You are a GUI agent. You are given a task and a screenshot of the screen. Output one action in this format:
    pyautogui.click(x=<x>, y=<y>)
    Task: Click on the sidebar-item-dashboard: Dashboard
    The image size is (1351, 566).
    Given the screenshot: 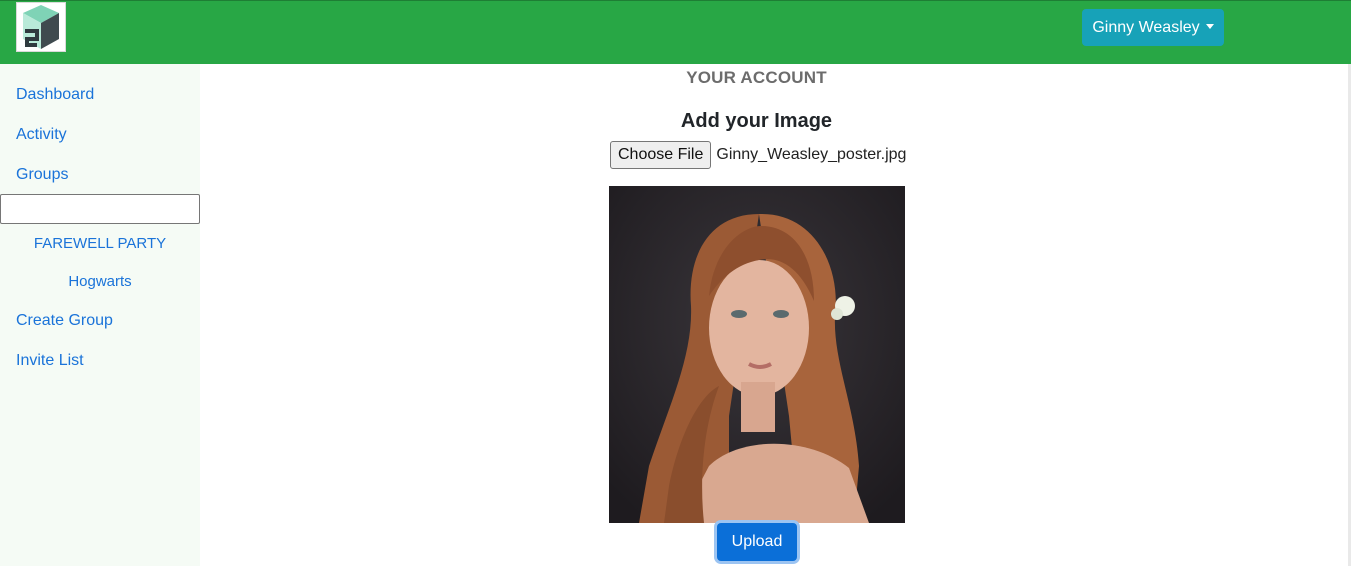 What is the action you would take?
    pyautogui.click(x=55, y=95)
    